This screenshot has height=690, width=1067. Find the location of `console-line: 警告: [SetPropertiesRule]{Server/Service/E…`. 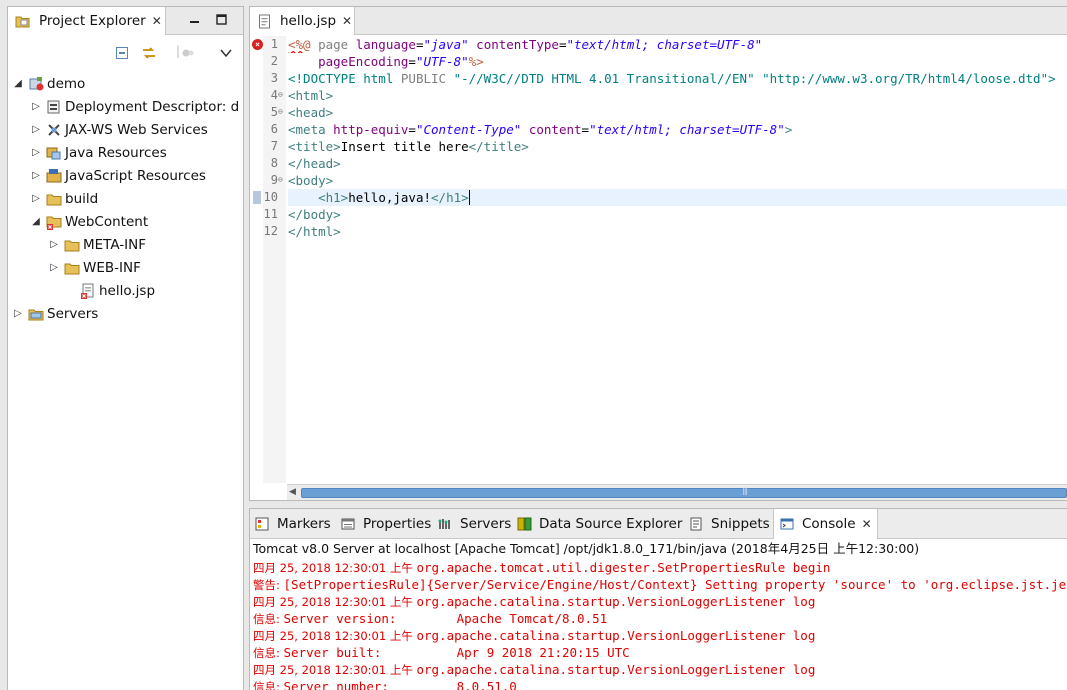

console-line: 警告: [SetPropertiesRule]{Server/Service/E… is located at coordinates (660, 584).